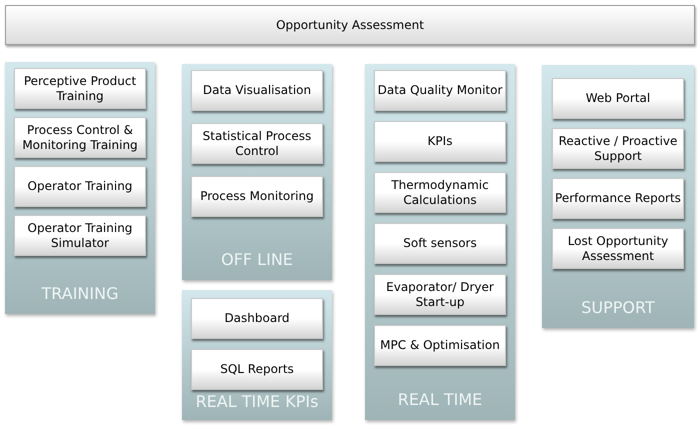  Describe the element at coordinates (440, 243) in the screenshot. I see `item-card: Soft sensors` at that location.